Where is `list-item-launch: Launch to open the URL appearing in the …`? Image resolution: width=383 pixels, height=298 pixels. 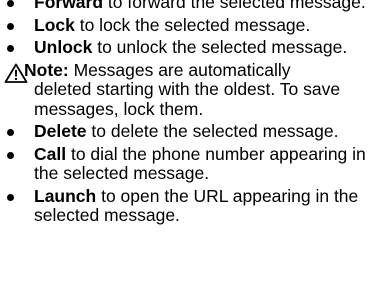
list-item-launch: Launch to open the URL appearing in the … is located at coordinates (191, 205).